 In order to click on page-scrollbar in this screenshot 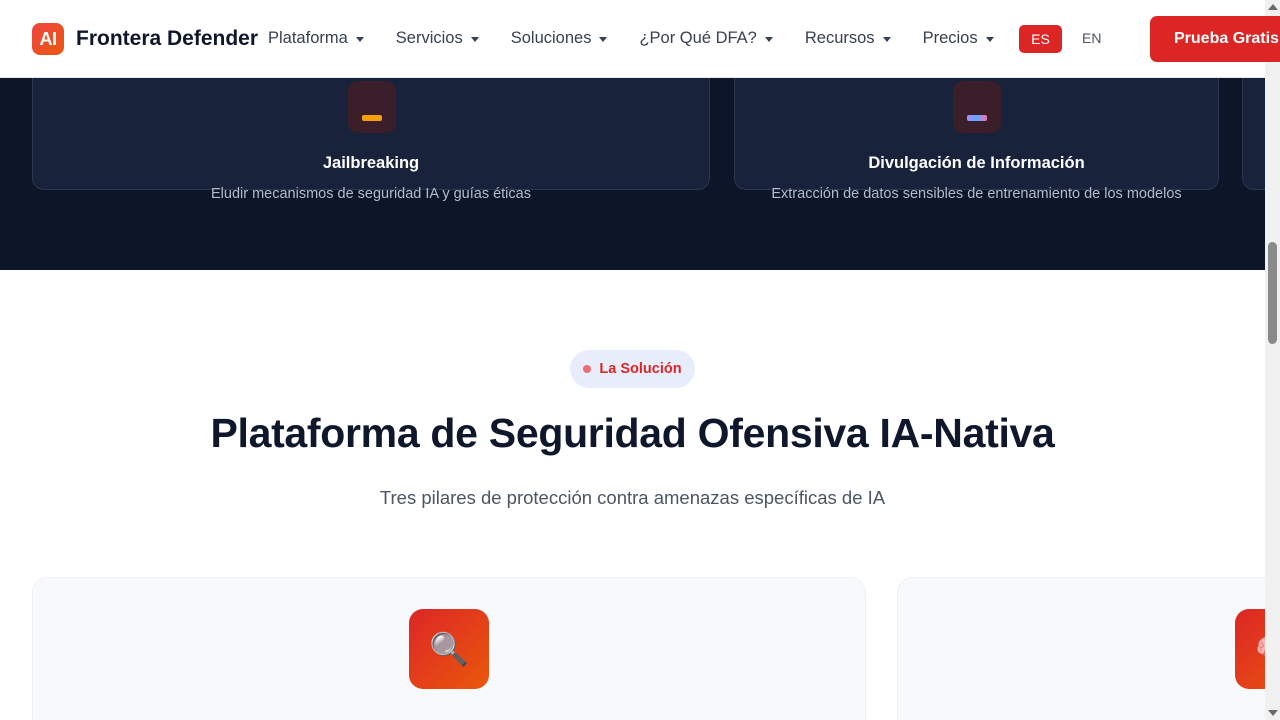, I will do `click(1272, 360)`.